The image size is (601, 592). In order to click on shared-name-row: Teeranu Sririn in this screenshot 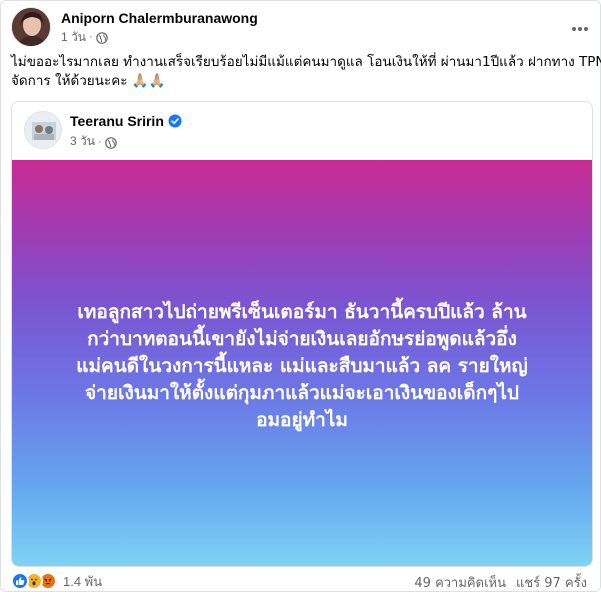, I will do `click(126, 121)`.